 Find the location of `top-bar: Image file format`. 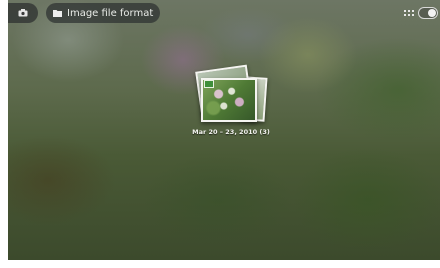

top-bar: Image file format is located at coordinates (224, 13).